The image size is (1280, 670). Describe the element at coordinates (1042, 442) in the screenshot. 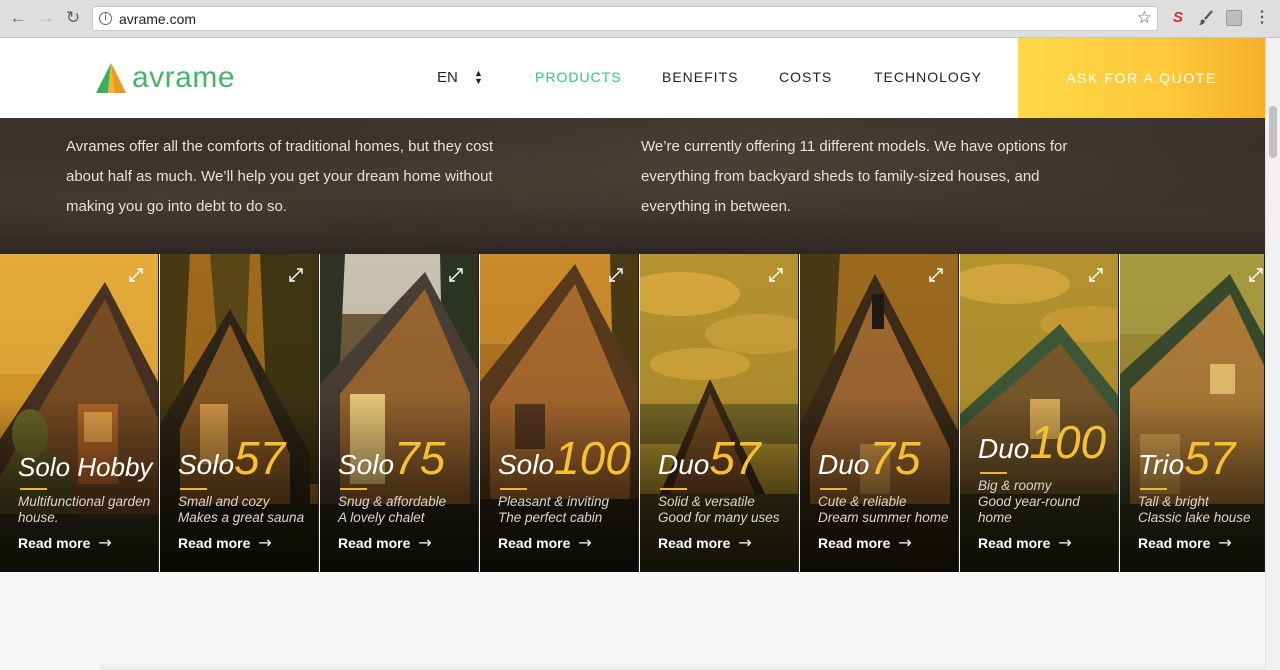

I see `card-title: Duo100` at that location.